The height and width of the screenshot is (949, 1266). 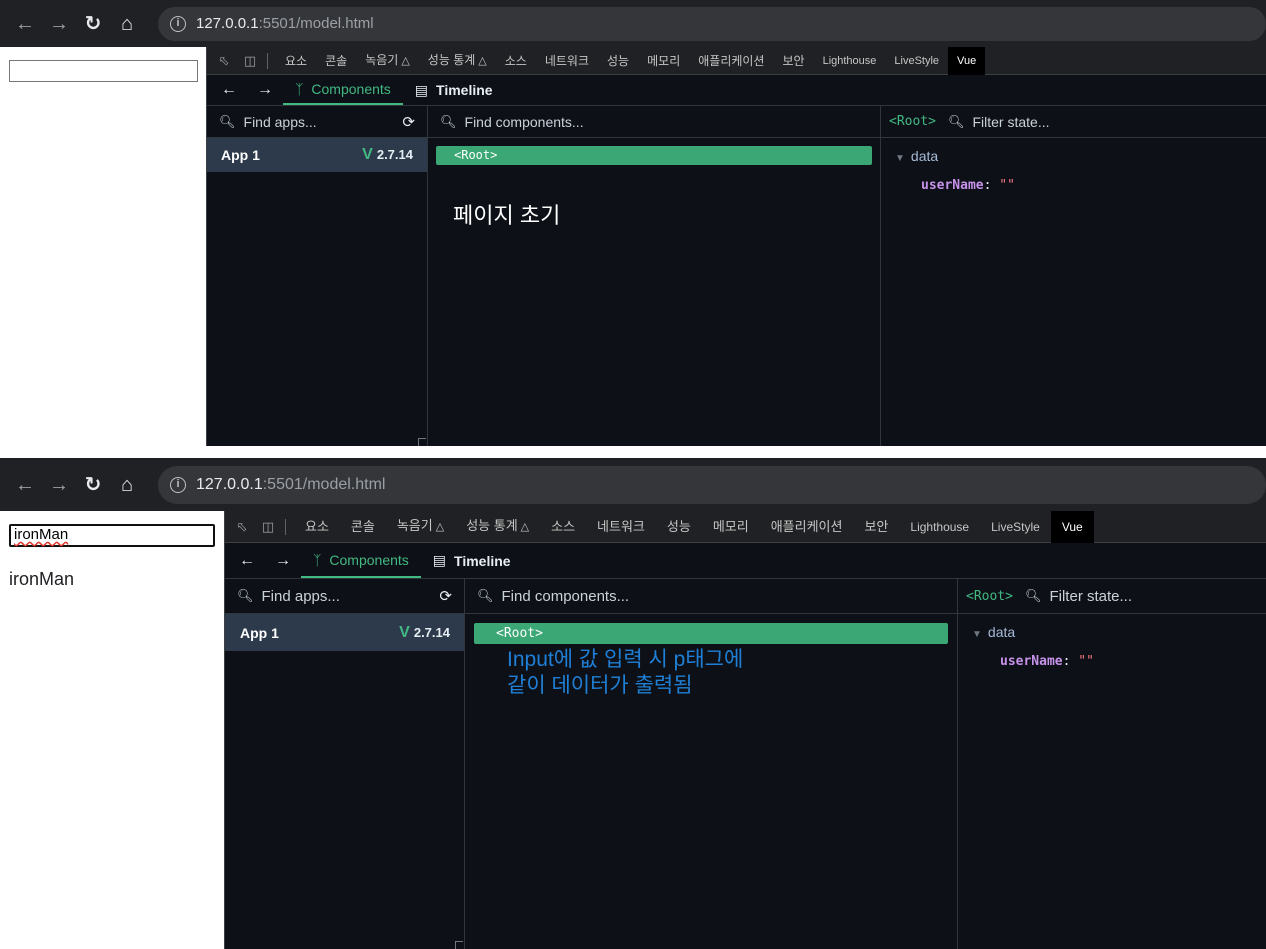 What do you see at coordinates (41, 534) in the screenshot?
I see `user-name-input-value: ironMan` at bounding box center [41, 534].